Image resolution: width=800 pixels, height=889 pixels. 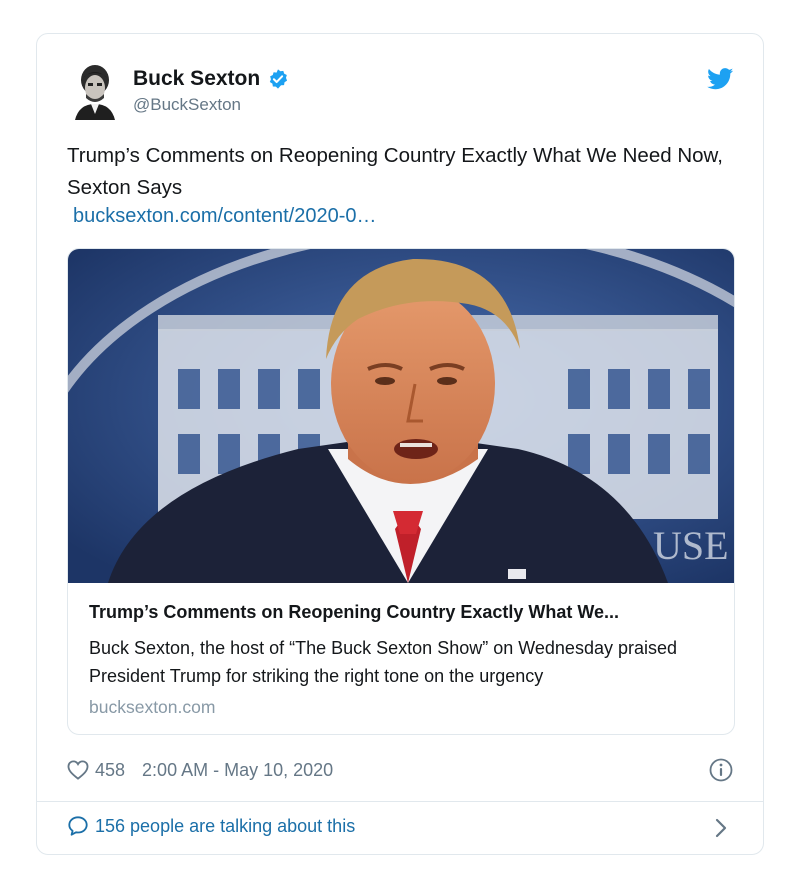 I want to click on author-name: Buck Sexton, so click(x=211, y=79).